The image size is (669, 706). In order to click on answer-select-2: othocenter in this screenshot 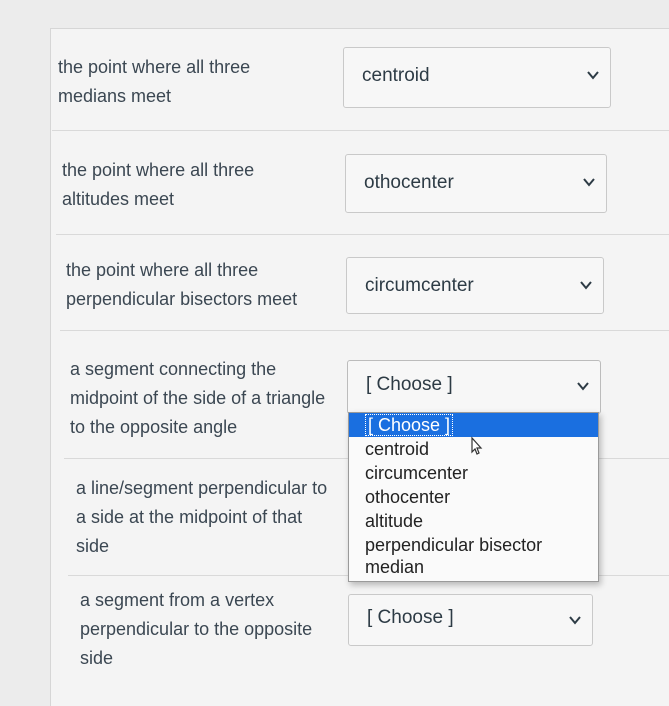, I will do `click(476, 183)`.